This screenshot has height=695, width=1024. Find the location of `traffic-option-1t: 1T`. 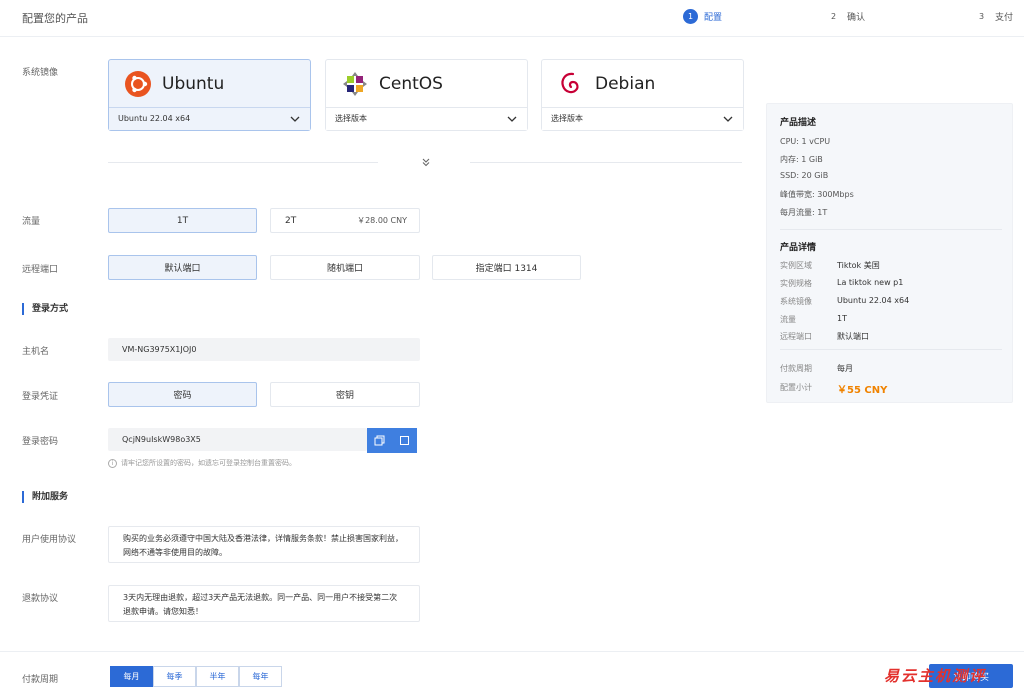

traffic-option-1t: 1T is located at coordinates (182, 220).